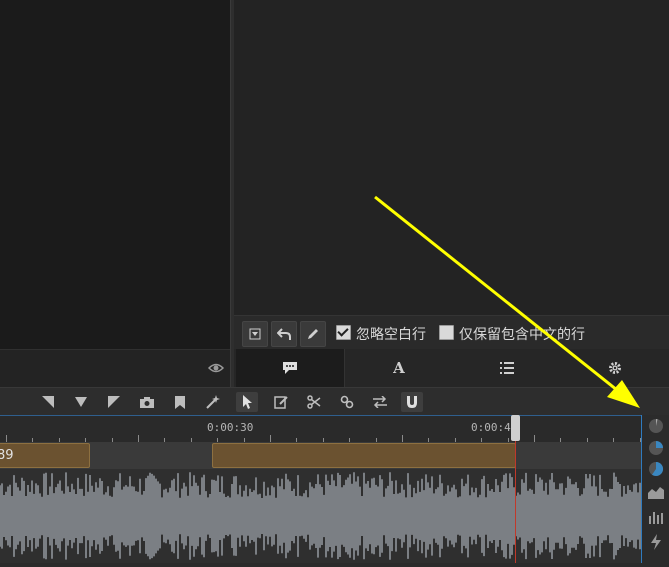 The height and width of the screenshot is (567, 669). I want to click on dropdown-toggle-button, so click(255, 334).